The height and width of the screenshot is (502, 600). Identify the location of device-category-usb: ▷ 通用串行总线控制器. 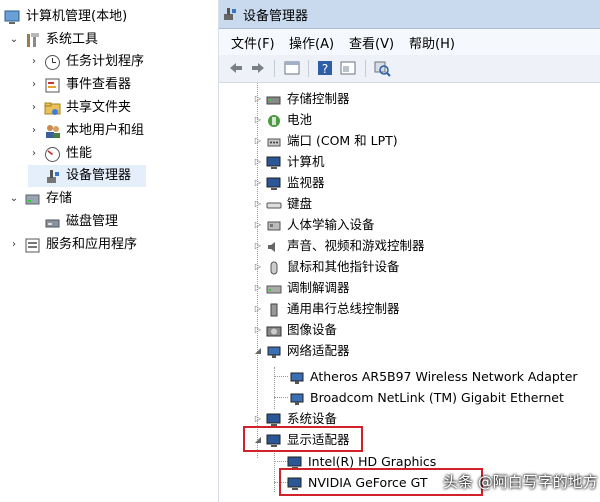
(326, 308).